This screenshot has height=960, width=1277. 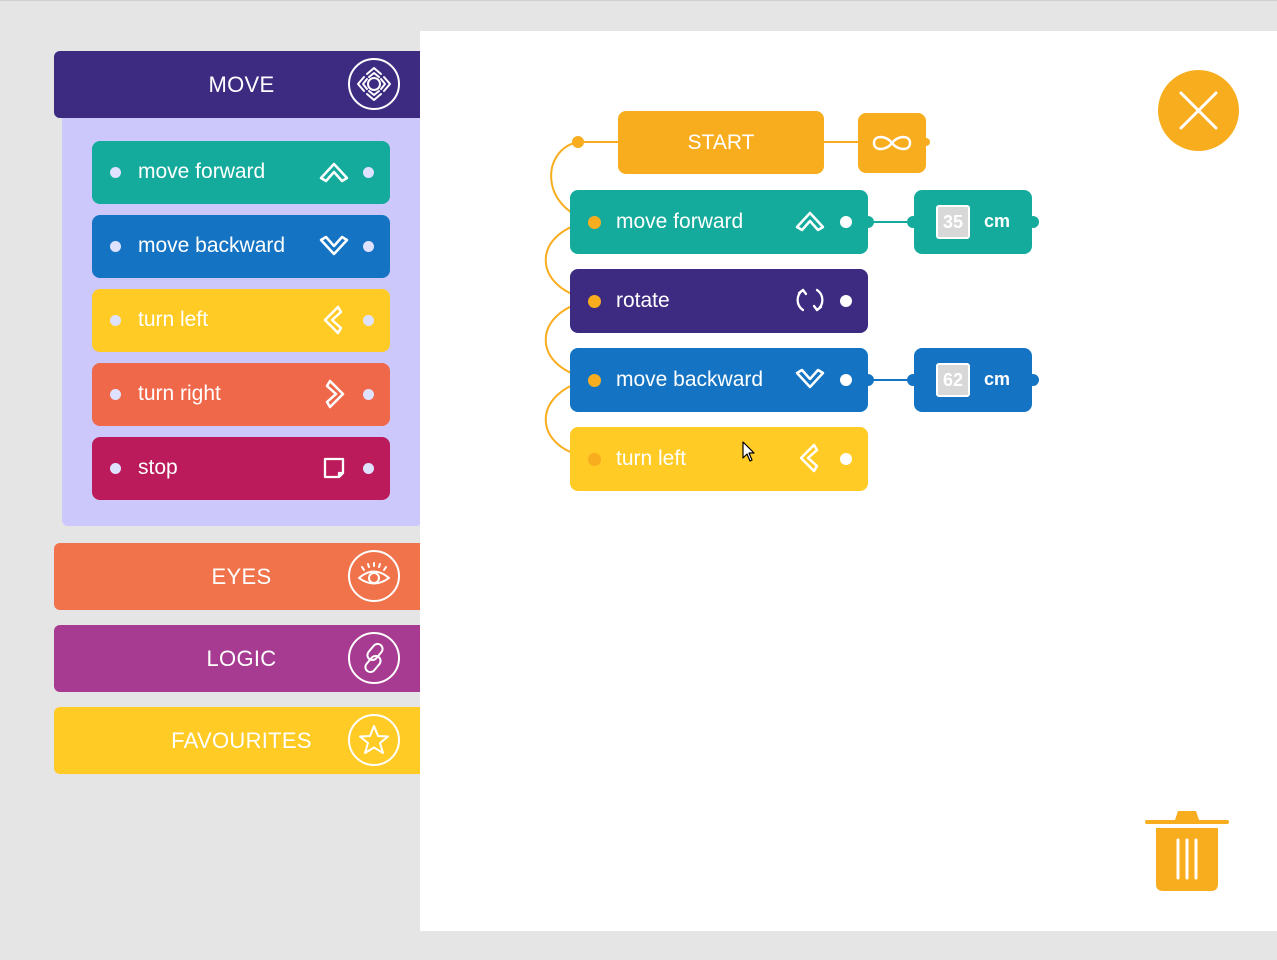 What do you see at coordinates (374, 84) in the screenshot?
I see `dpad-icon` at bounding box center [374, 84].